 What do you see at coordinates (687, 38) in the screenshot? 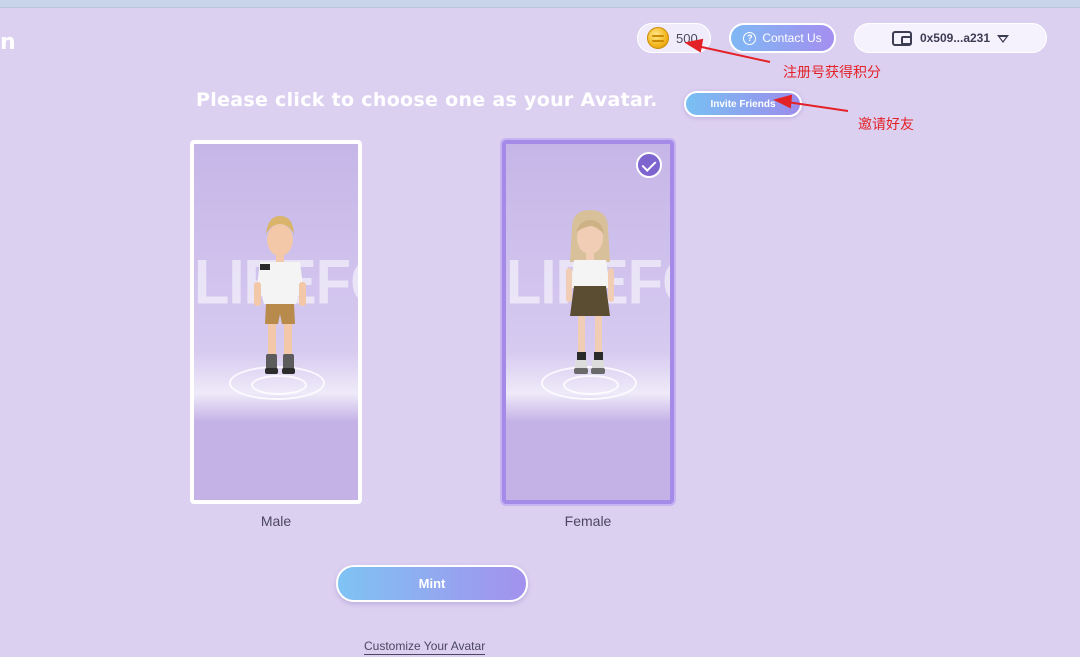
I see `points-value: 500` at bounding box center [687, 38].